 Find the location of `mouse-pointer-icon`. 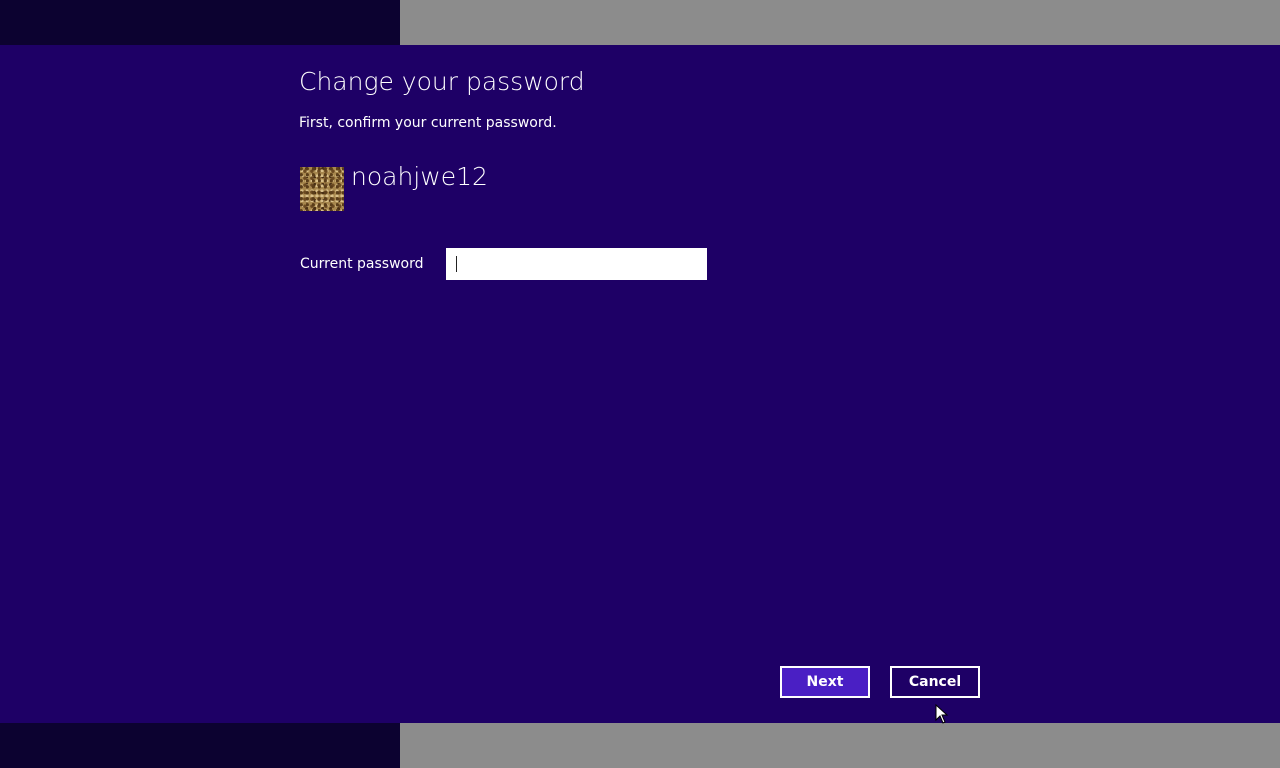

mouse-pointer-icon is located at coordinates (942, 714).